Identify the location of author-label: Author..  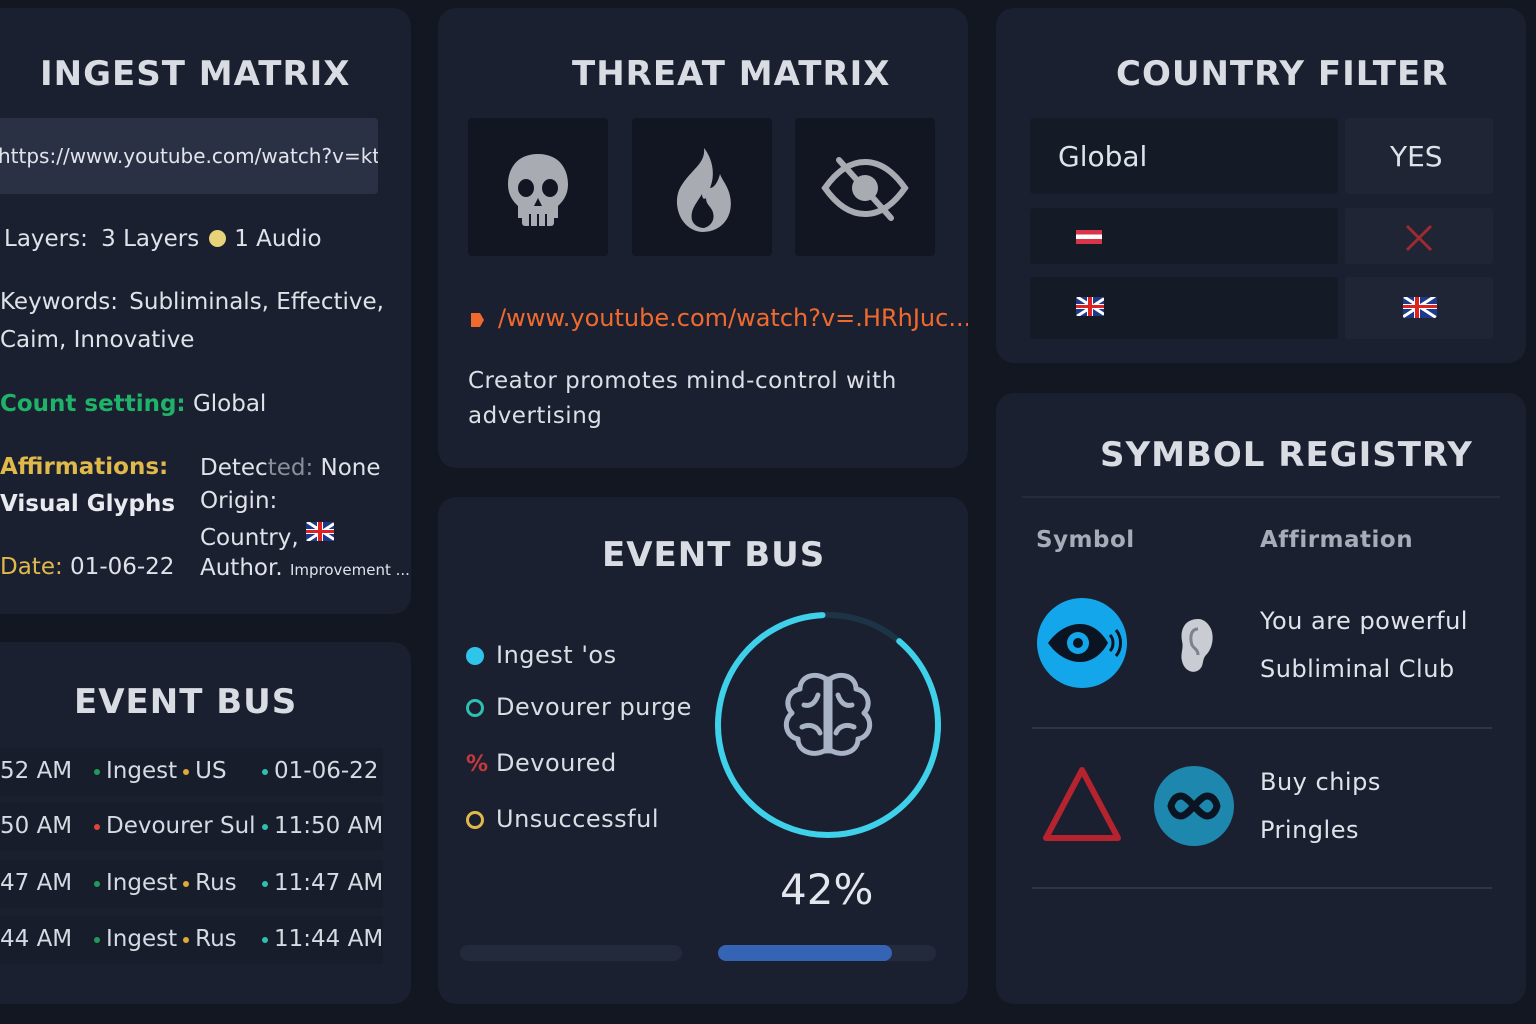
(241, 568).